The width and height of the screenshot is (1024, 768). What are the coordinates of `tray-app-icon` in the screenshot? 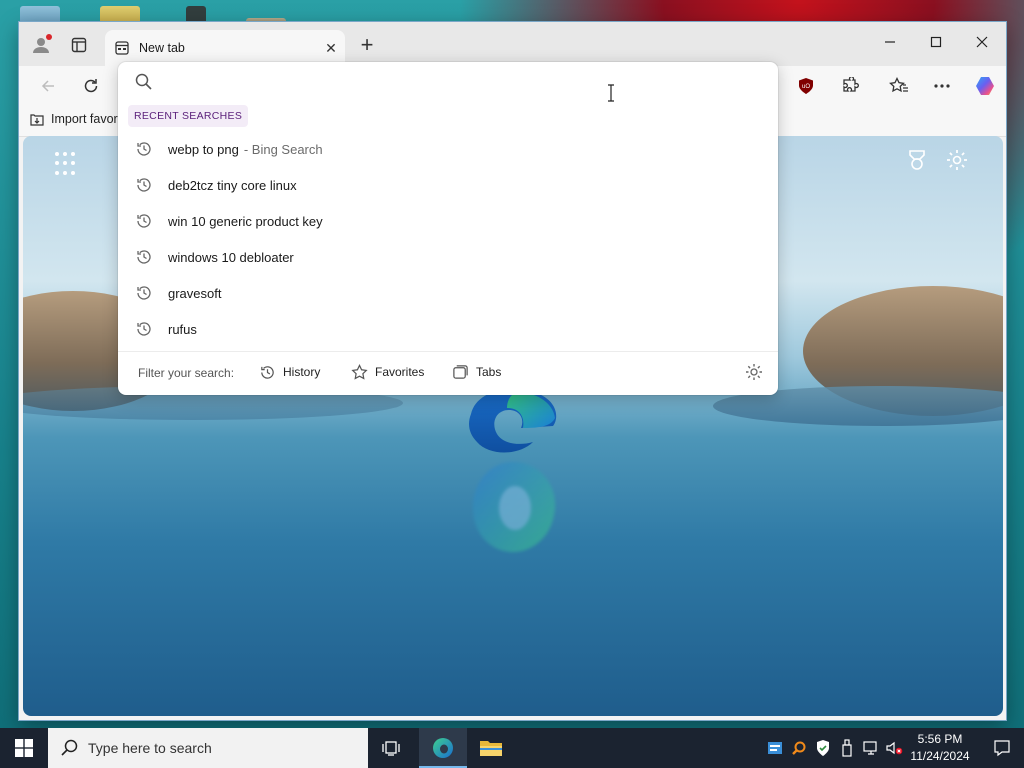 It's located at (775, 748).